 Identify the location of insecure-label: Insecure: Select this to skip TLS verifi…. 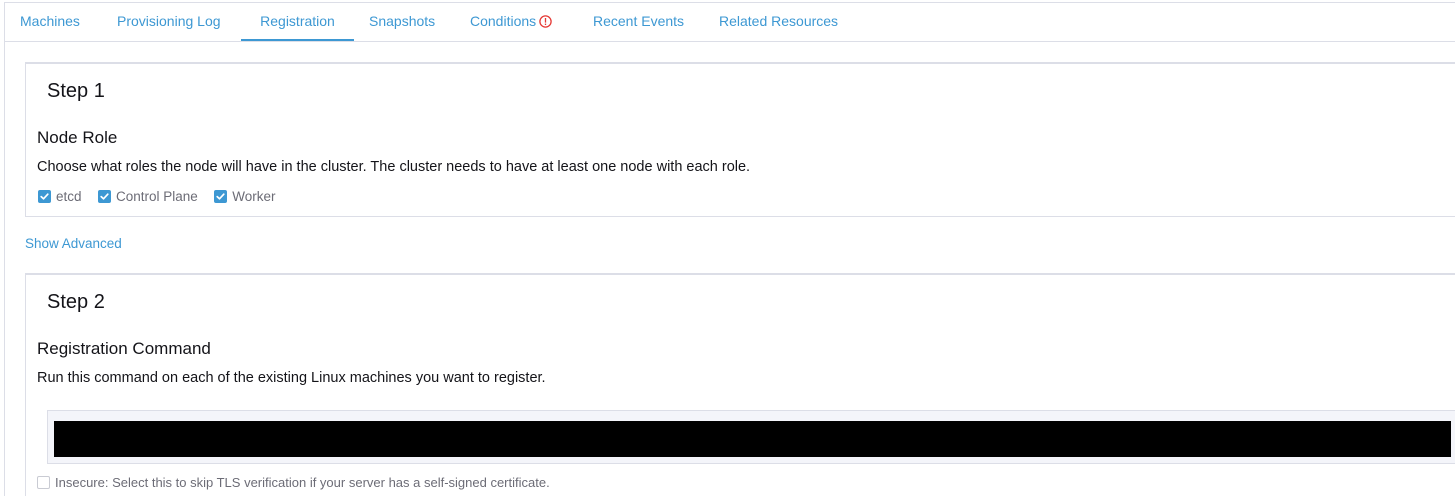
(302, 482).